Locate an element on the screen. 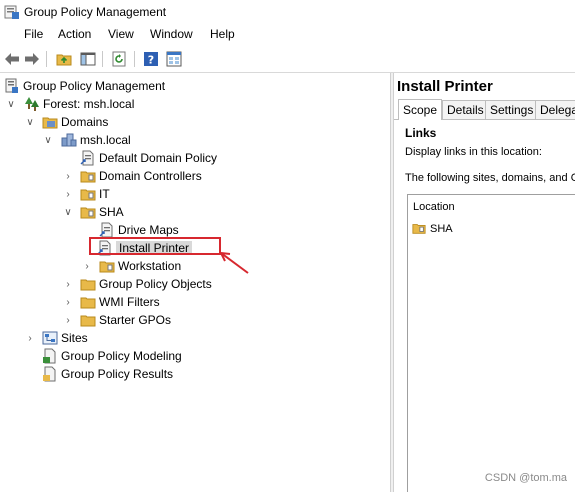 Image resolution: width=575 pixels, height=492 pixels. tree-label: Starter GPOs is located at coordinates (135, 320).